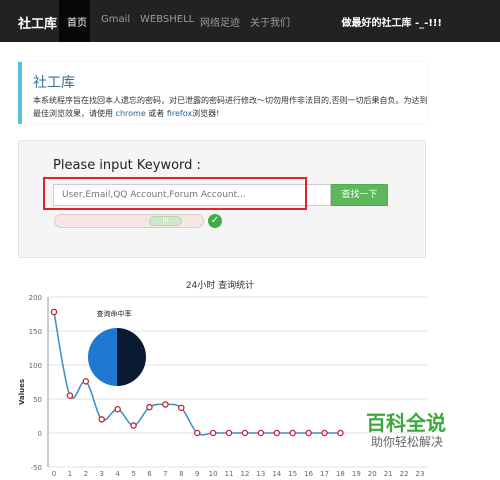 The width and height of the screenshot is (500, 480). What do you see at coordinates (407, 442) in the screenshot?
I see `watermark-subtitle: 助你轻松解决` at bounding box center [407, 442].